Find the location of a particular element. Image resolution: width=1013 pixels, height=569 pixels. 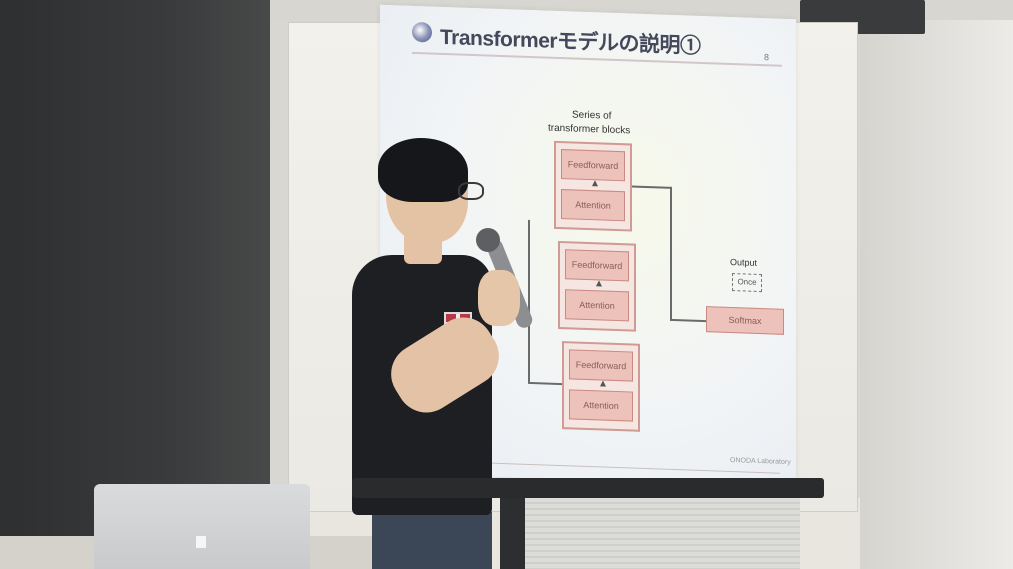

diagram-caption-line-2: transformer blocks is located at coordinates (589, 129).